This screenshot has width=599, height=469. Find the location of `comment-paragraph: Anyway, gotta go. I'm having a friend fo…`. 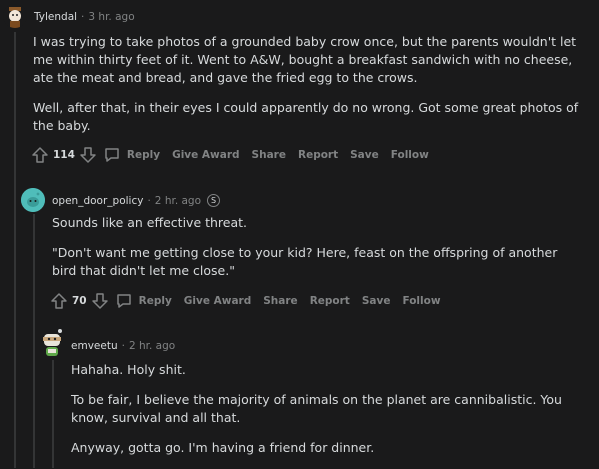

comment-paragraph: Anyway, gotta go. I'm having a friend fo… is located at coordinates (223, 447).